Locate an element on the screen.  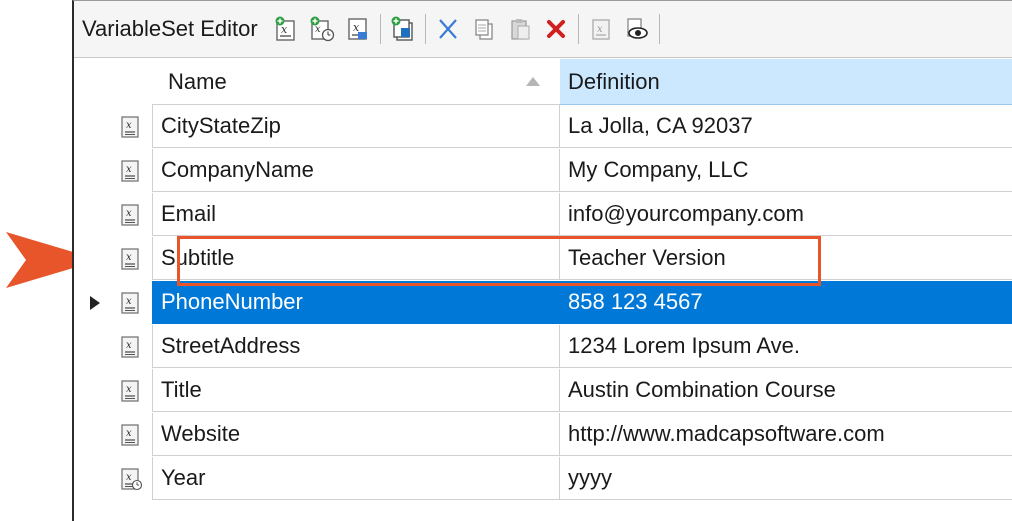
table-row: x Title Austin Combination Course is located at coordinates (543, 391).